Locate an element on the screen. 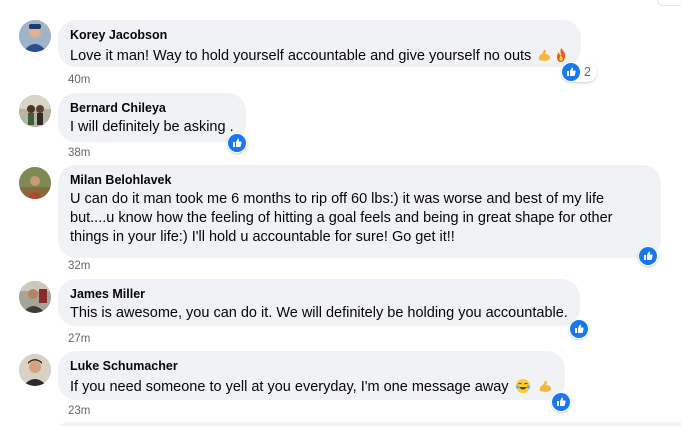  comment-timestamp: 23m is located at coordinates (79, 411).